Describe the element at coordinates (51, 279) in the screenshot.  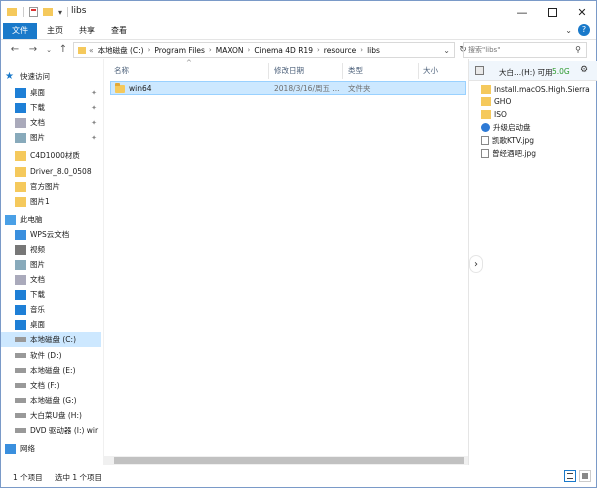
I see `nav-item: 文档` at that location.